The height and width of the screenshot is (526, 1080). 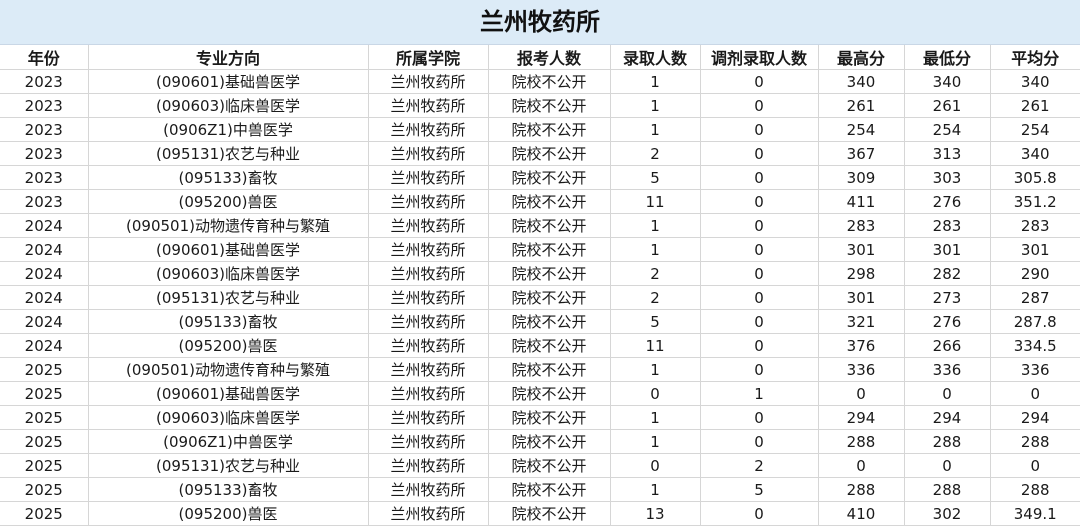 I want to click on table-row: 2024 (095131)农艺与种业 兰州牧药所 院校不公开 2 0 301 273 287, so click(x=540, y=297).